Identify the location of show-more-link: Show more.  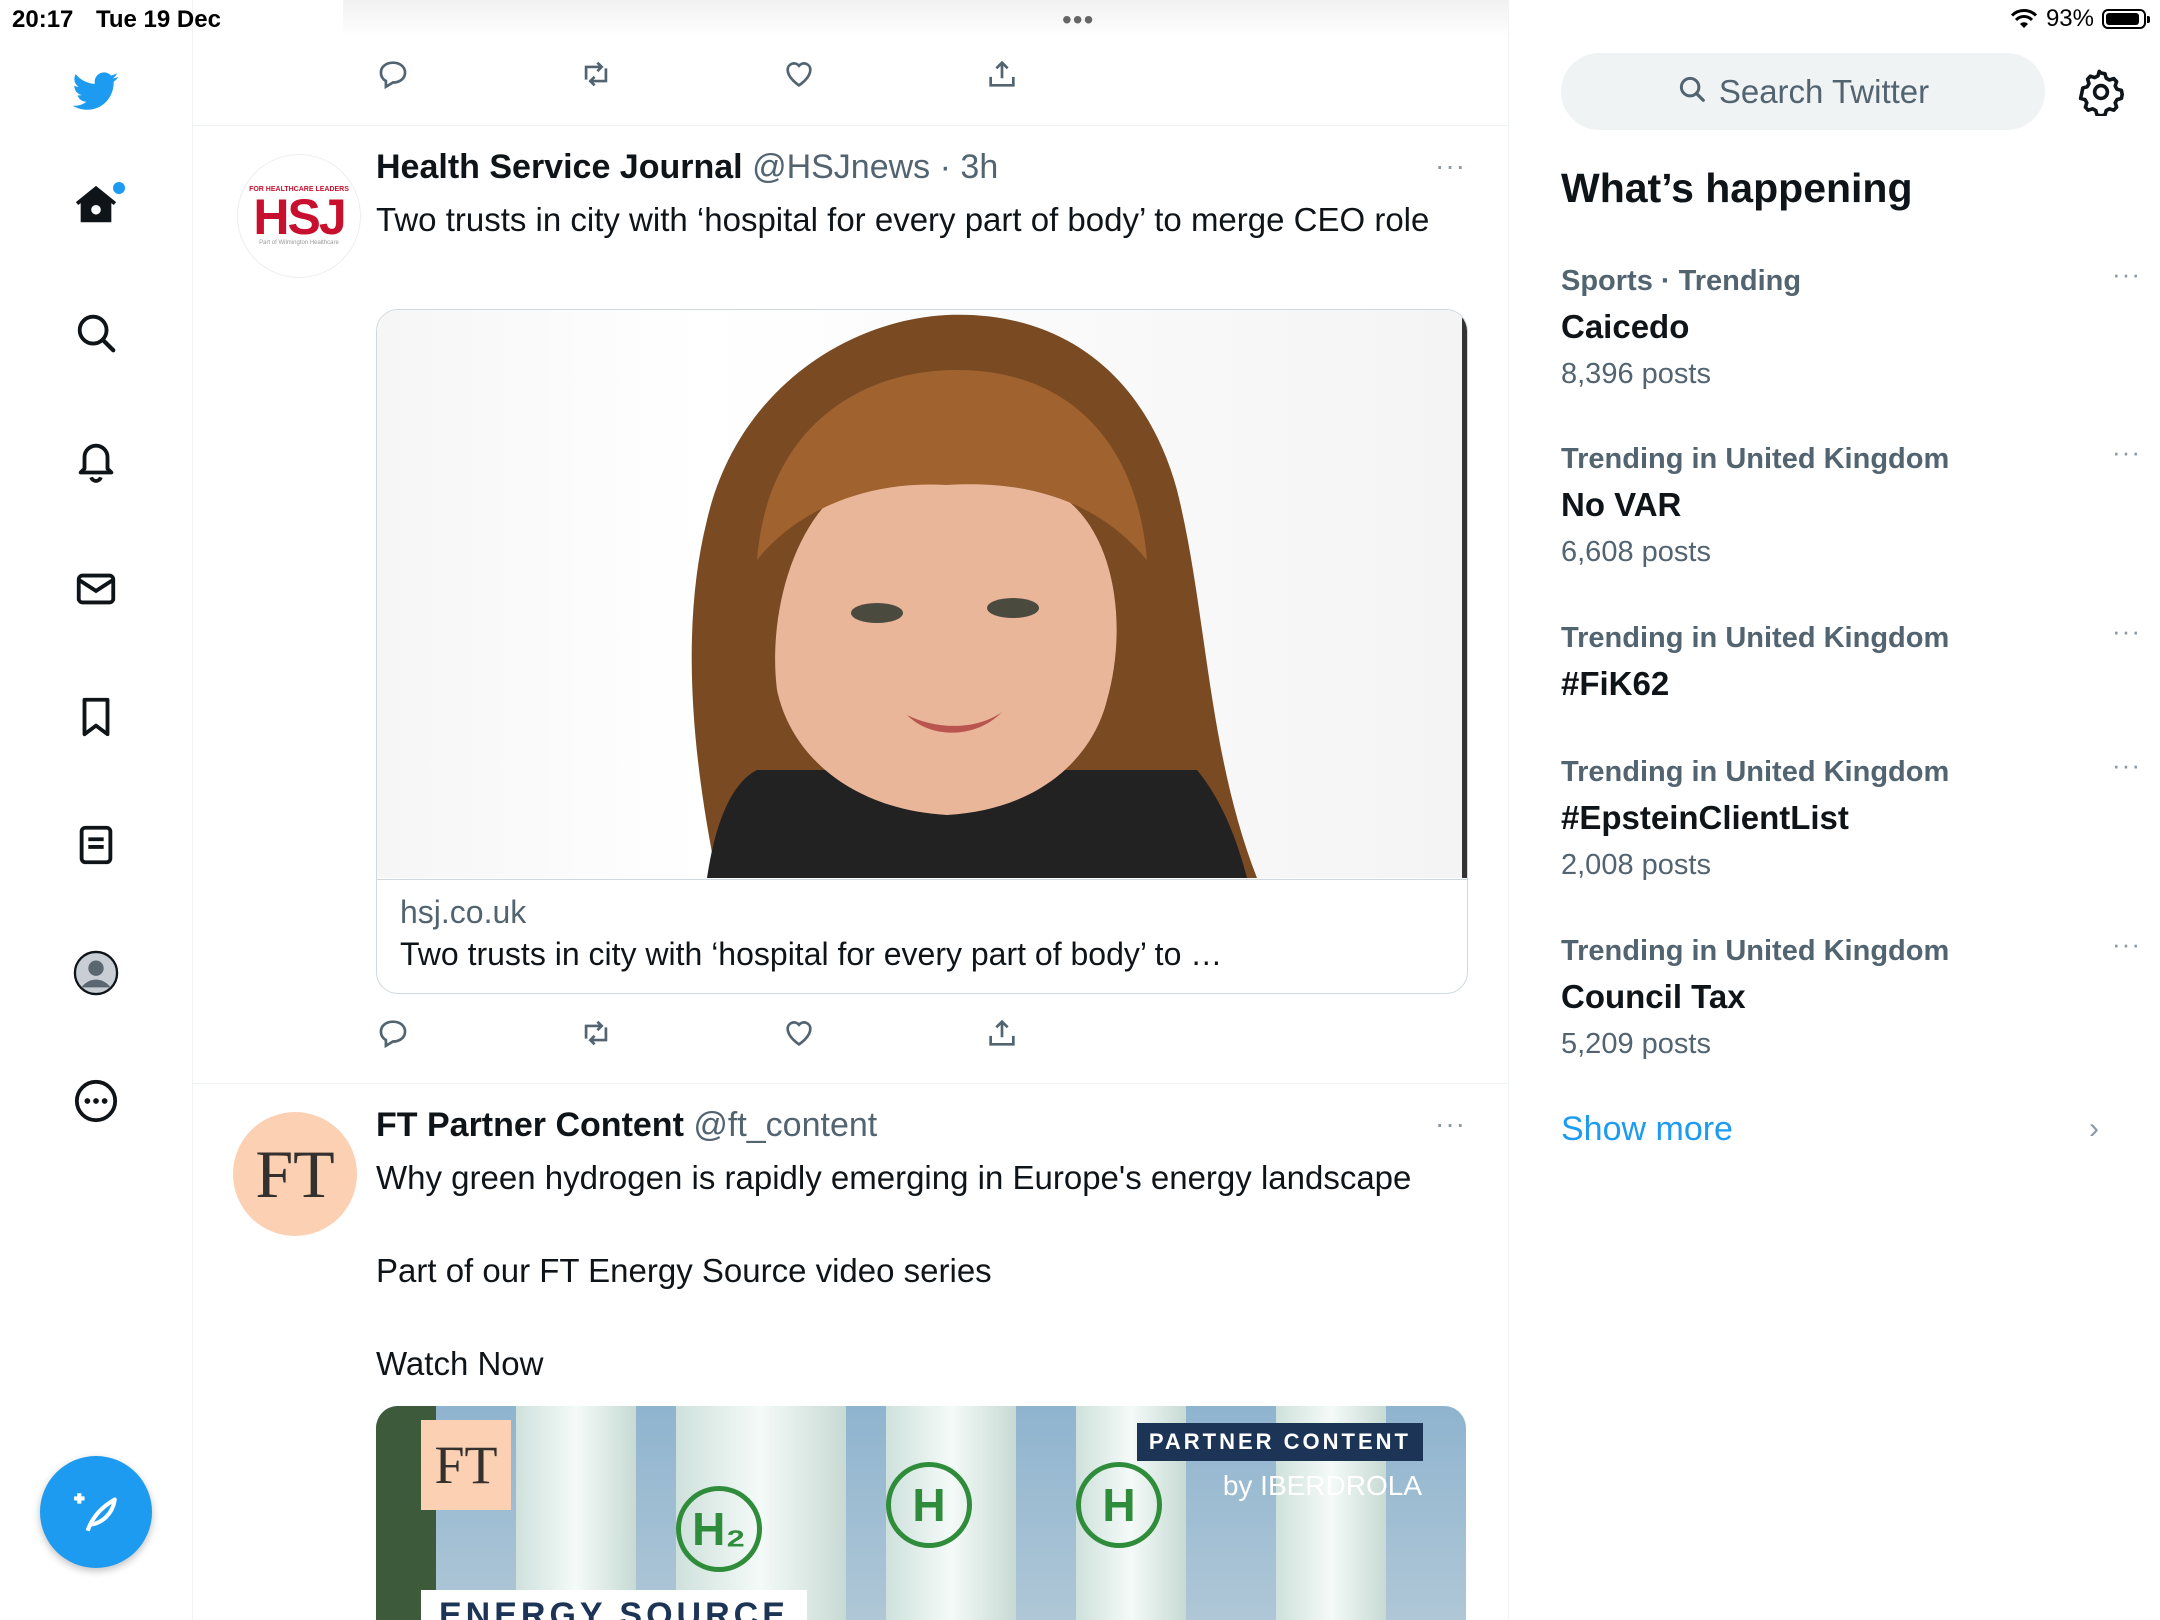
(1647, 1129).